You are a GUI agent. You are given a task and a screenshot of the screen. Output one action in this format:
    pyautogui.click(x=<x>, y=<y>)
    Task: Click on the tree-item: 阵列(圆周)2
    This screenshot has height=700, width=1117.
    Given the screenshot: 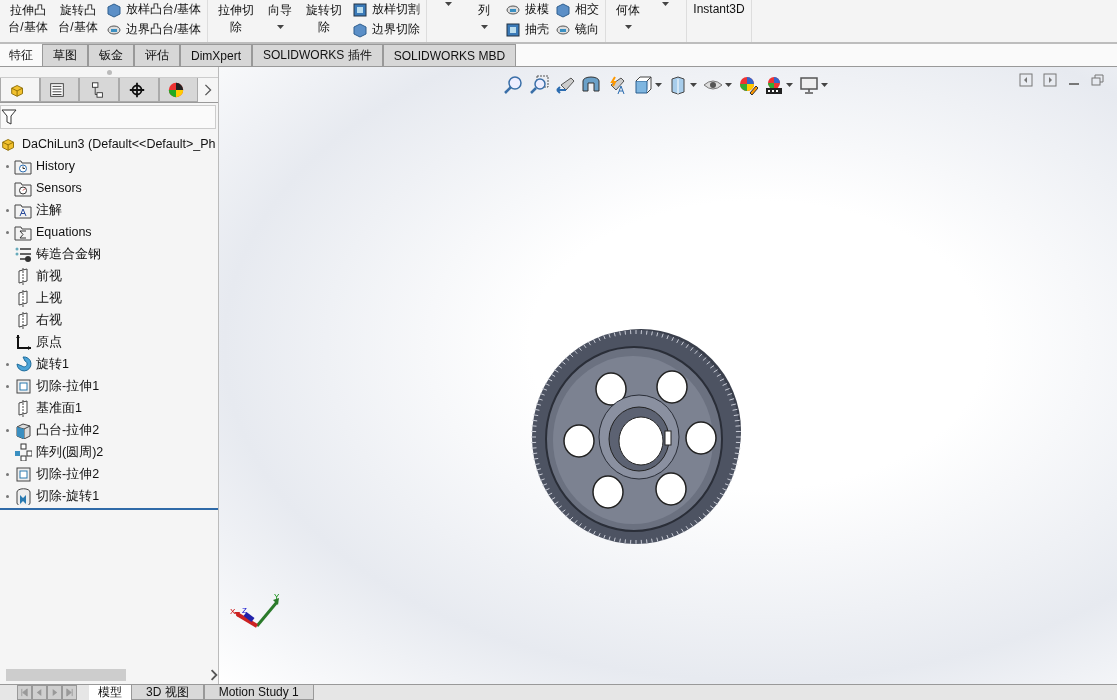 What is the action you would take?
    pyautogui.click(x=70, y=452)
    